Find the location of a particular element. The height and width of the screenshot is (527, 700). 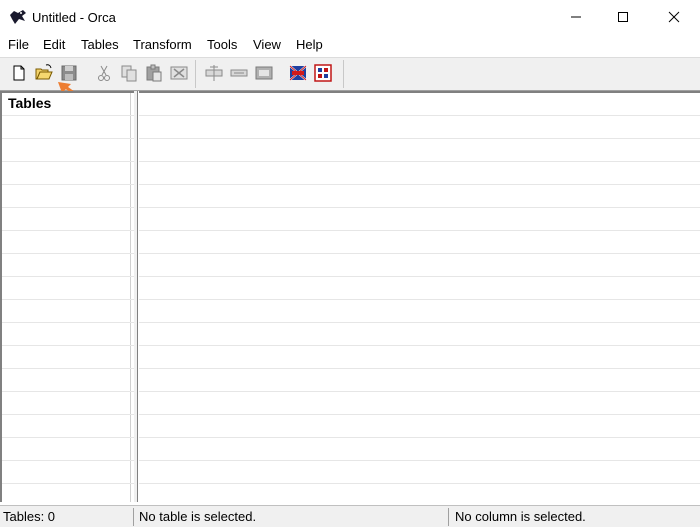

paste-icon is located at coordinates (154, 73).